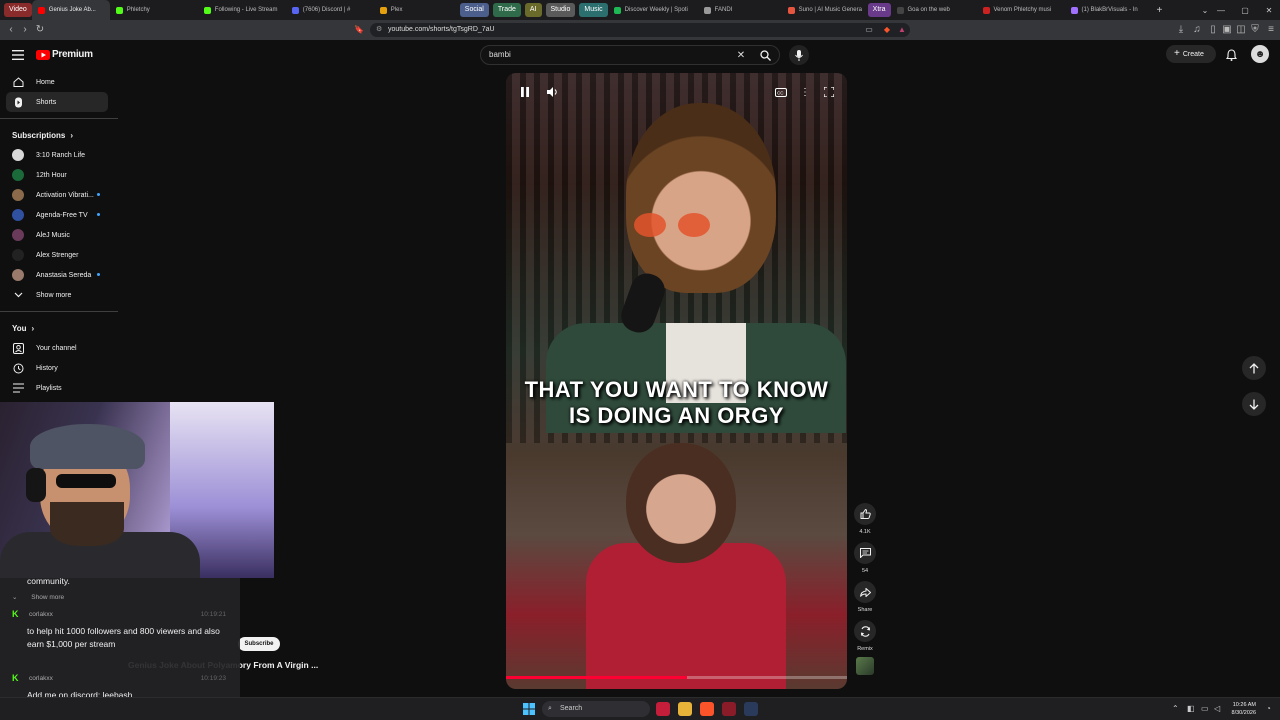  What do you see at coordinates (1271, 30) in the screenshot?
I see `menu-icon: ≡` at bounding box center [1271, 30].